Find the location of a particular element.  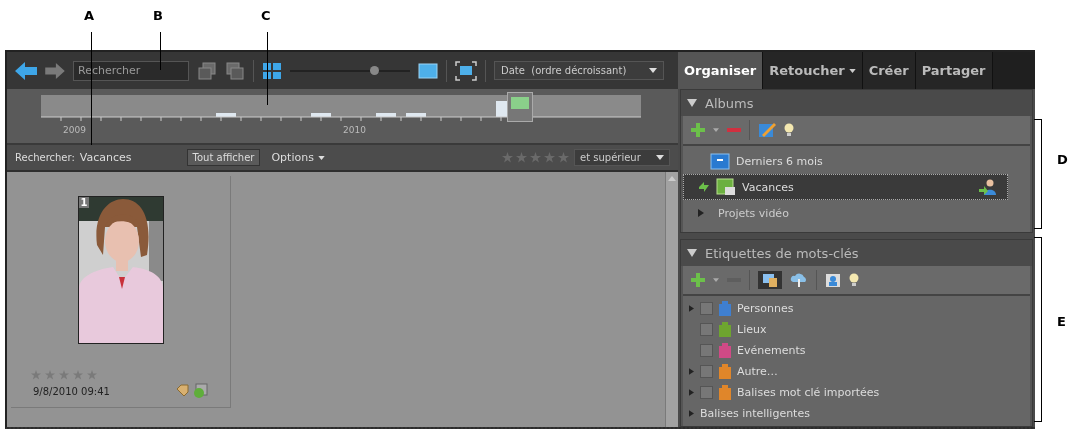

rating-filter-dropdown: et supérieur is located at coordinates (622, 157).